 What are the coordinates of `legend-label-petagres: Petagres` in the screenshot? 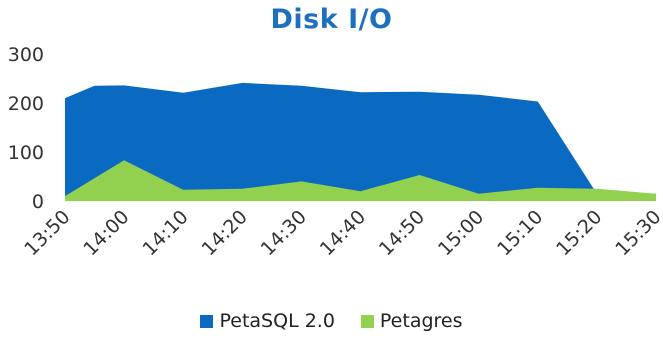 It's located at (421, 321).